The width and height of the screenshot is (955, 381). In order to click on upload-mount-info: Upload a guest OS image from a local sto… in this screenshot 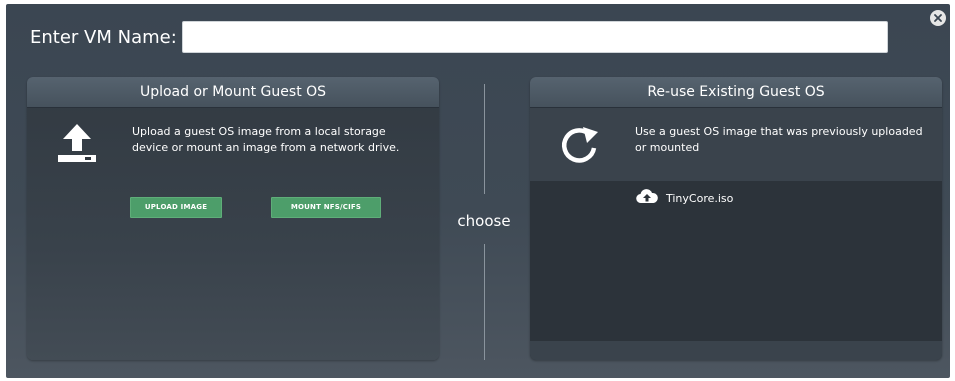, I will do `click(233, 145)`.